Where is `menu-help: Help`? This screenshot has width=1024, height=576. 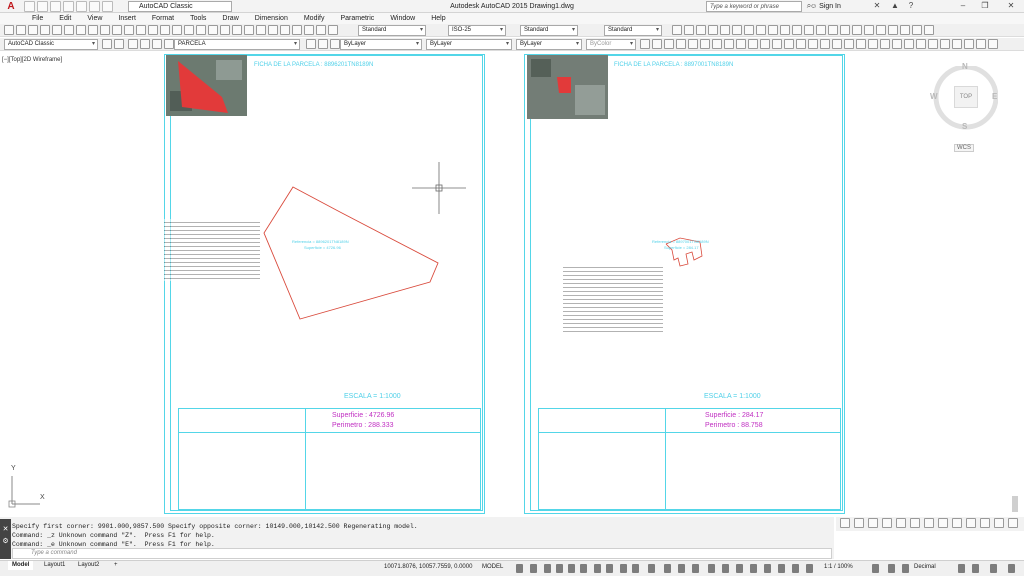 menu-help: Help is located at coordinates (438, 18).